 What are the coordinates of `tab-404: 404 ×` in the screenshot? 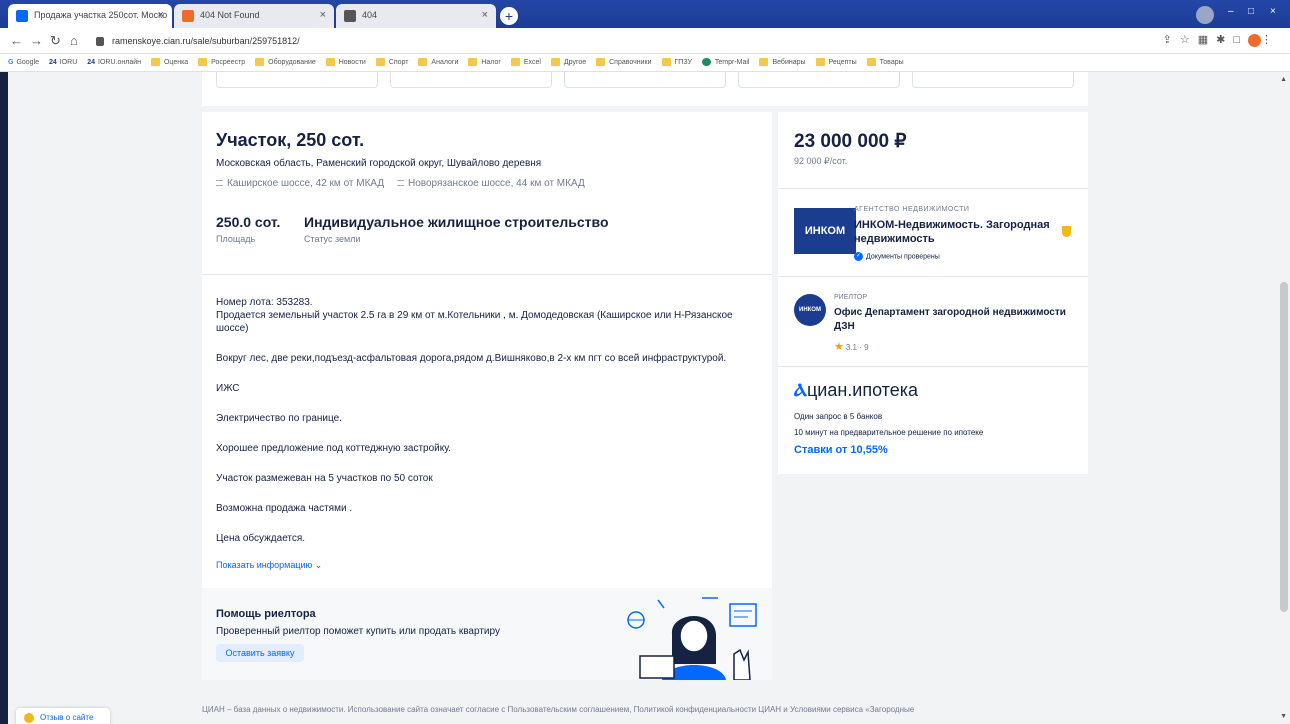 It's located at (416, 16).